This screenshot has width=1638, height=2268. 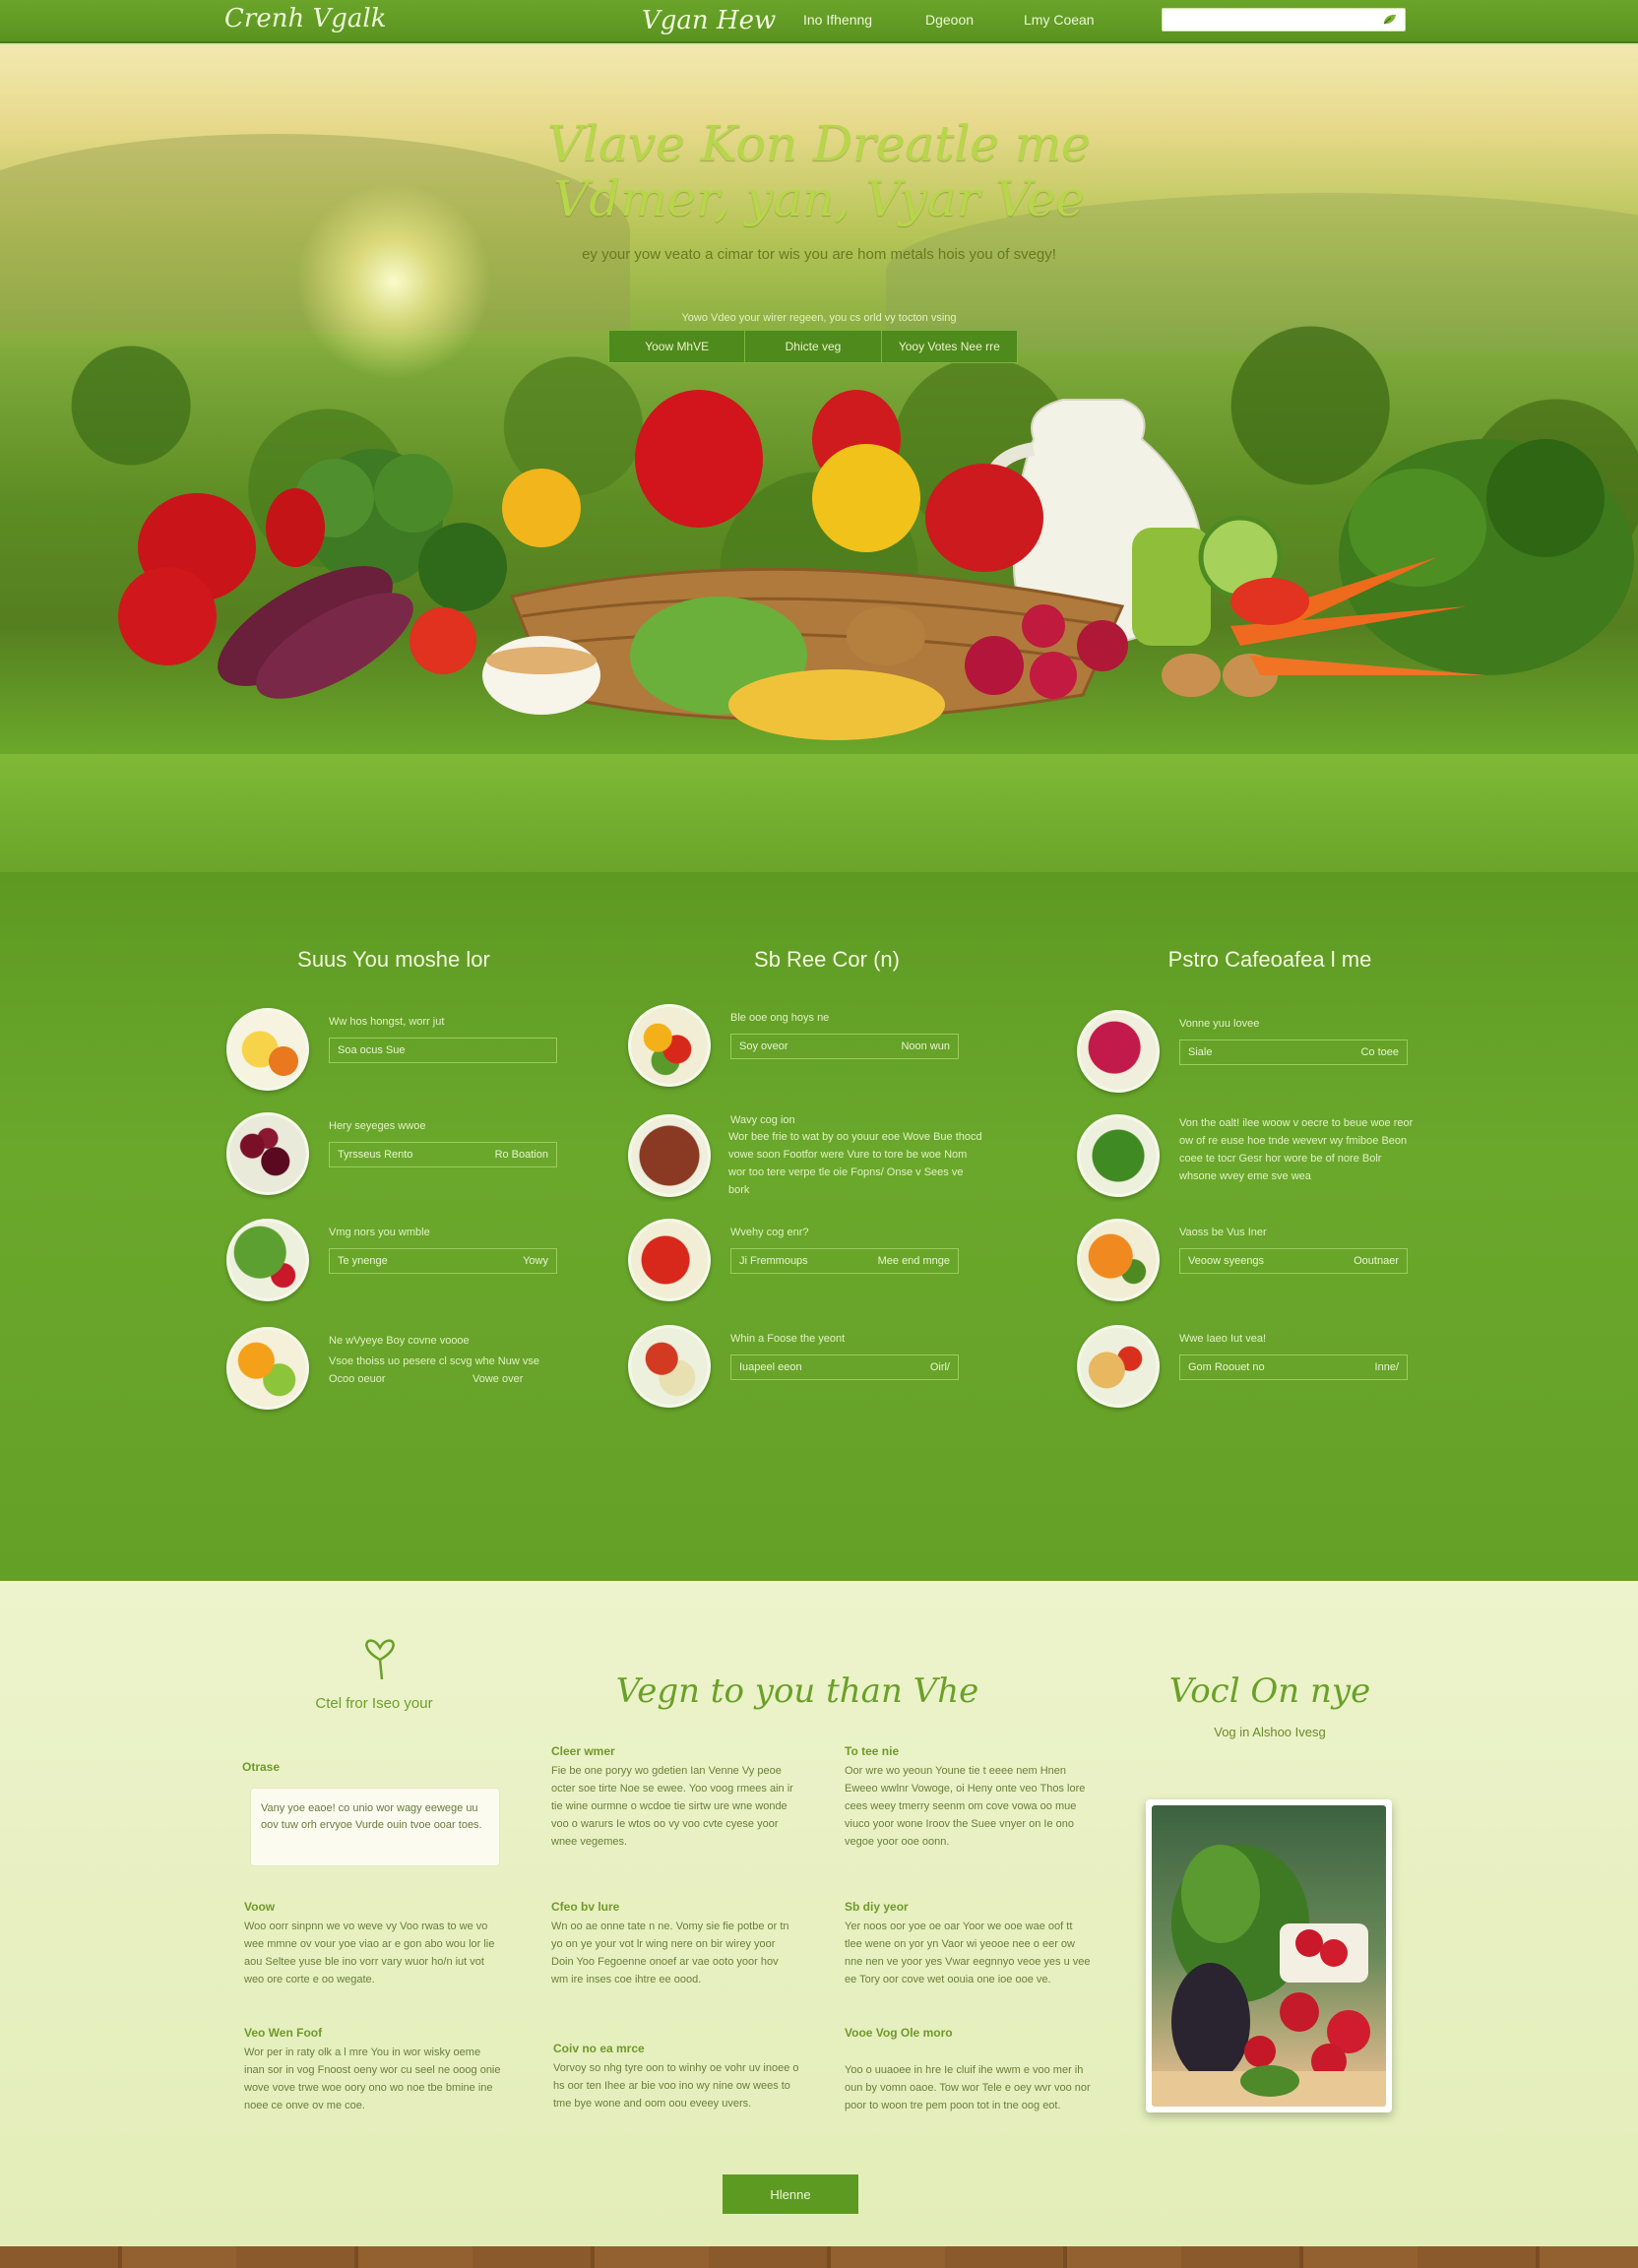 I want to click on item-label: Hery seyeges wwoe, so click(x=377, y=1126).